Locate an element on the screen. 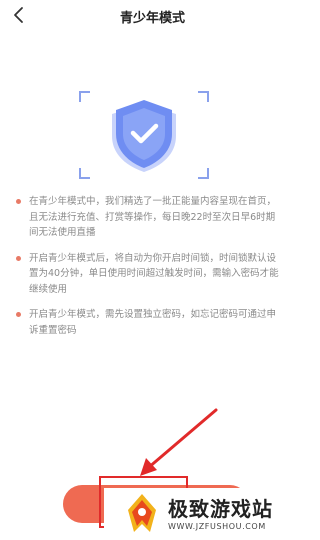 The width and height of the screenshot is (320, 540). watermark-title: 极致游戏站 is located at coordinates (220, 509).